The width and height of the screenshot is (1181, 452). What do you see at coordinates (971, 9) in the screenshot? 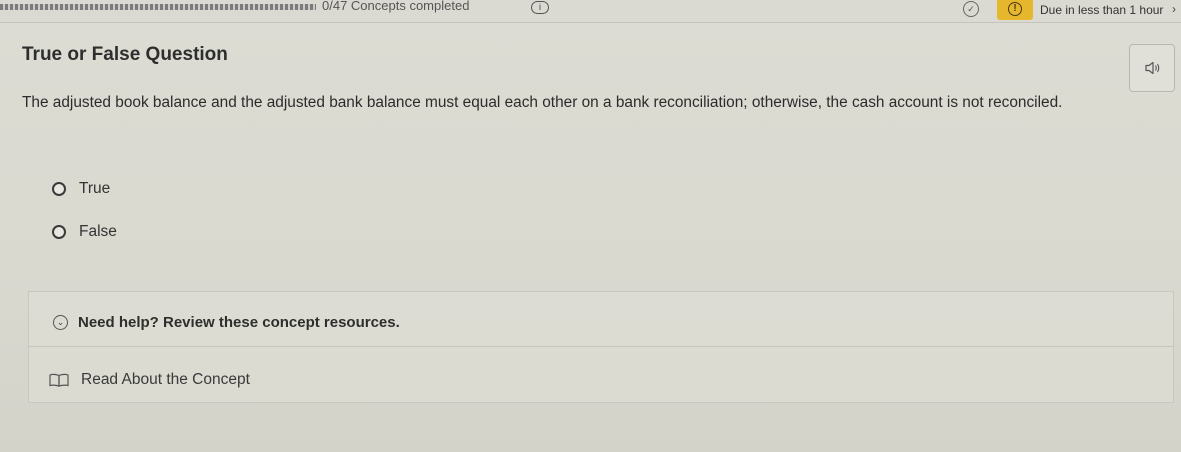
I see `check-circle-icon: ✓` at bounding box center [971, 9].